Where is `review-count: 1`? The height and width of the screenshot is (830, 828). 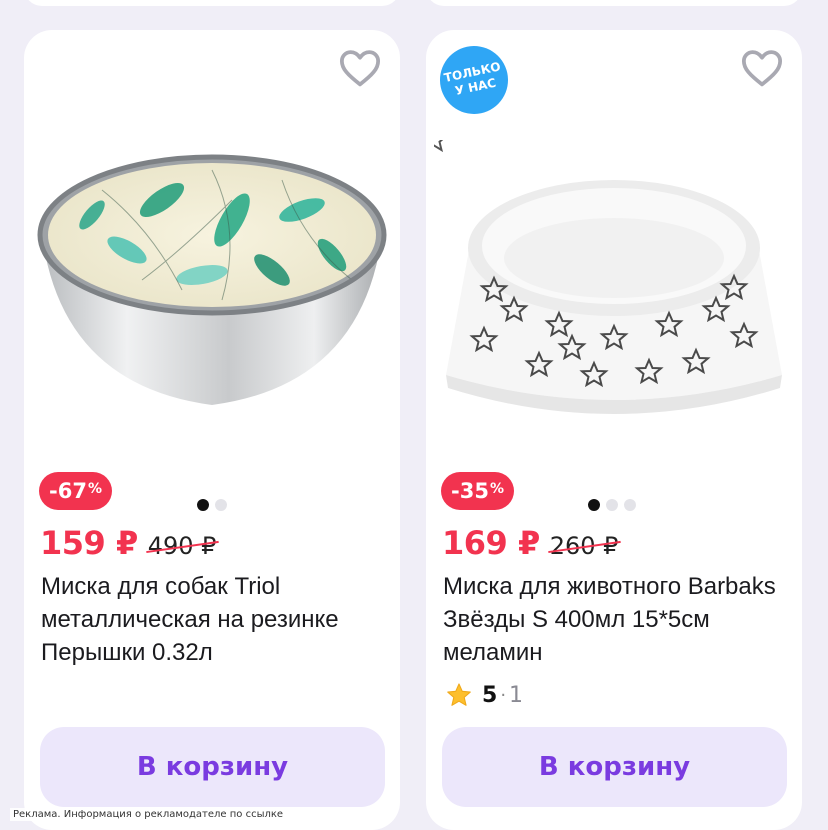 review-count: 1 is located at coordinates (516, 695).